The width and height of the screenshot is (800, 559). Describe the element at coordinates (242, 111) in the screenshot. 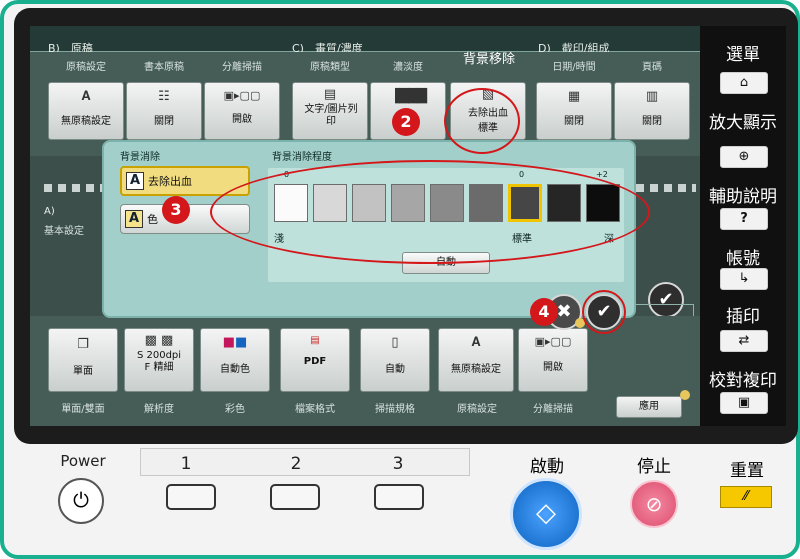

I see `separate-scan-button: ▣▸▢▢ 開啟` at that location.